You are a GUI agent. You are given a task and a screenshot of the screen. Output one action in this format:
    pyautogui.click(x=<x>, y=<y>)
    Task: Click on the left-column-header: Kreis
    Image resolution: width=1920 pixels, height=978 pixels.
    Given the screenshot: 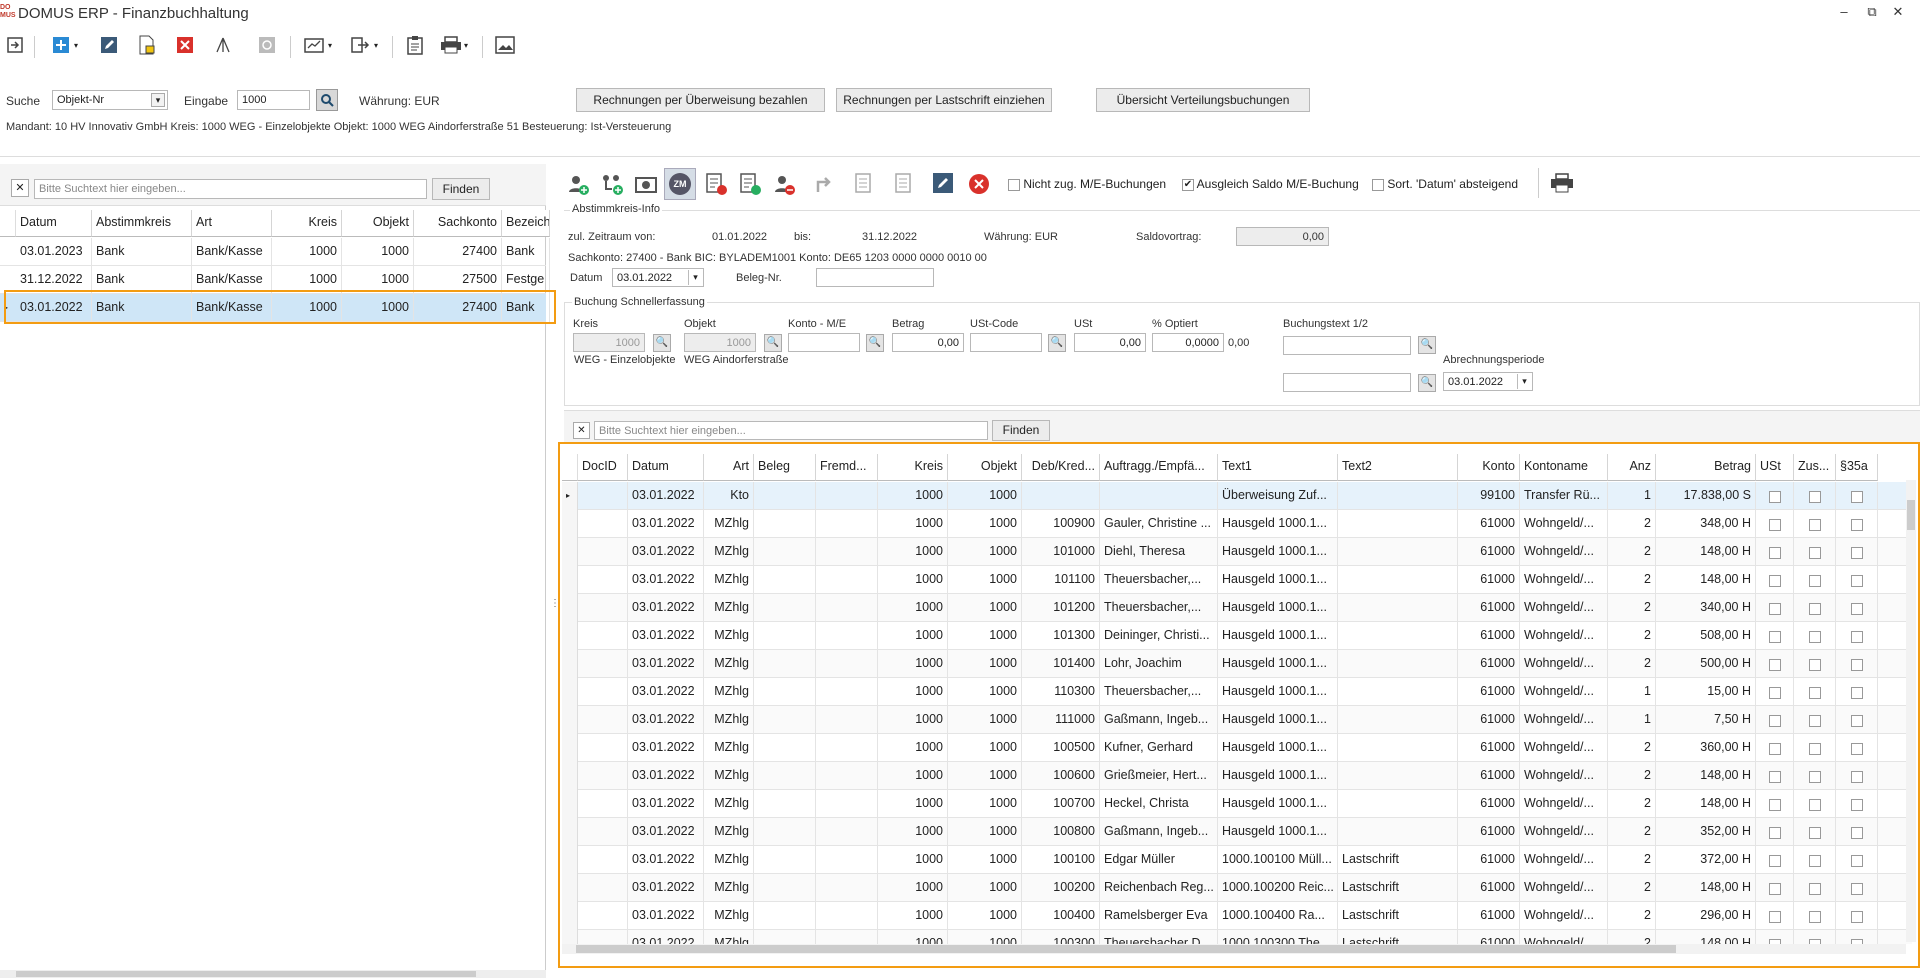 What is the action you would take?
    pyautogui.click(x=307, y=223)
    